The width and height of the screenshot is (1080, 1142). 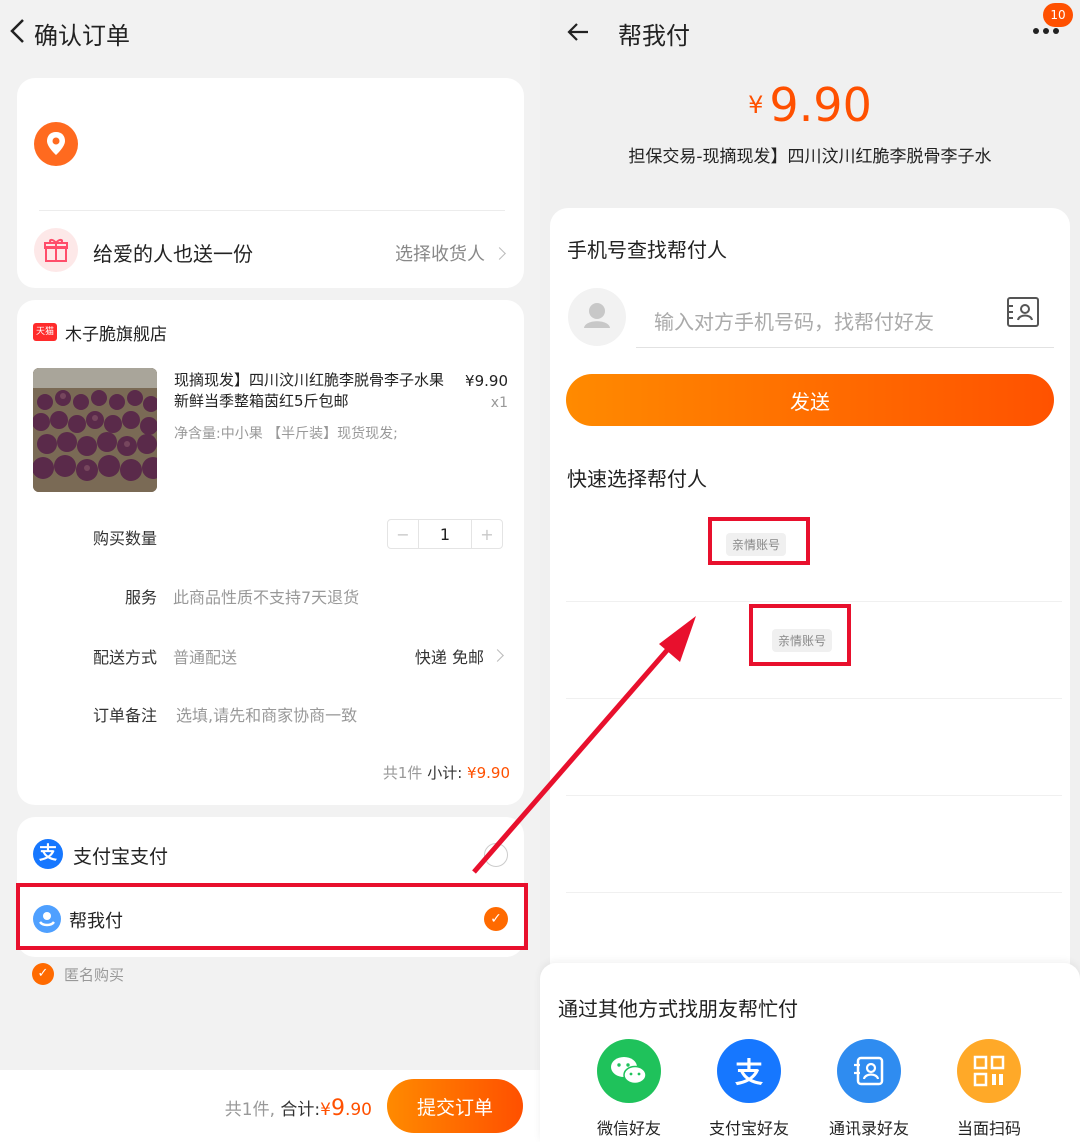 What do you see at coordinates (487, 534) in the screenshot?
I see `increment-button: +` at bounding box center [487, 534].